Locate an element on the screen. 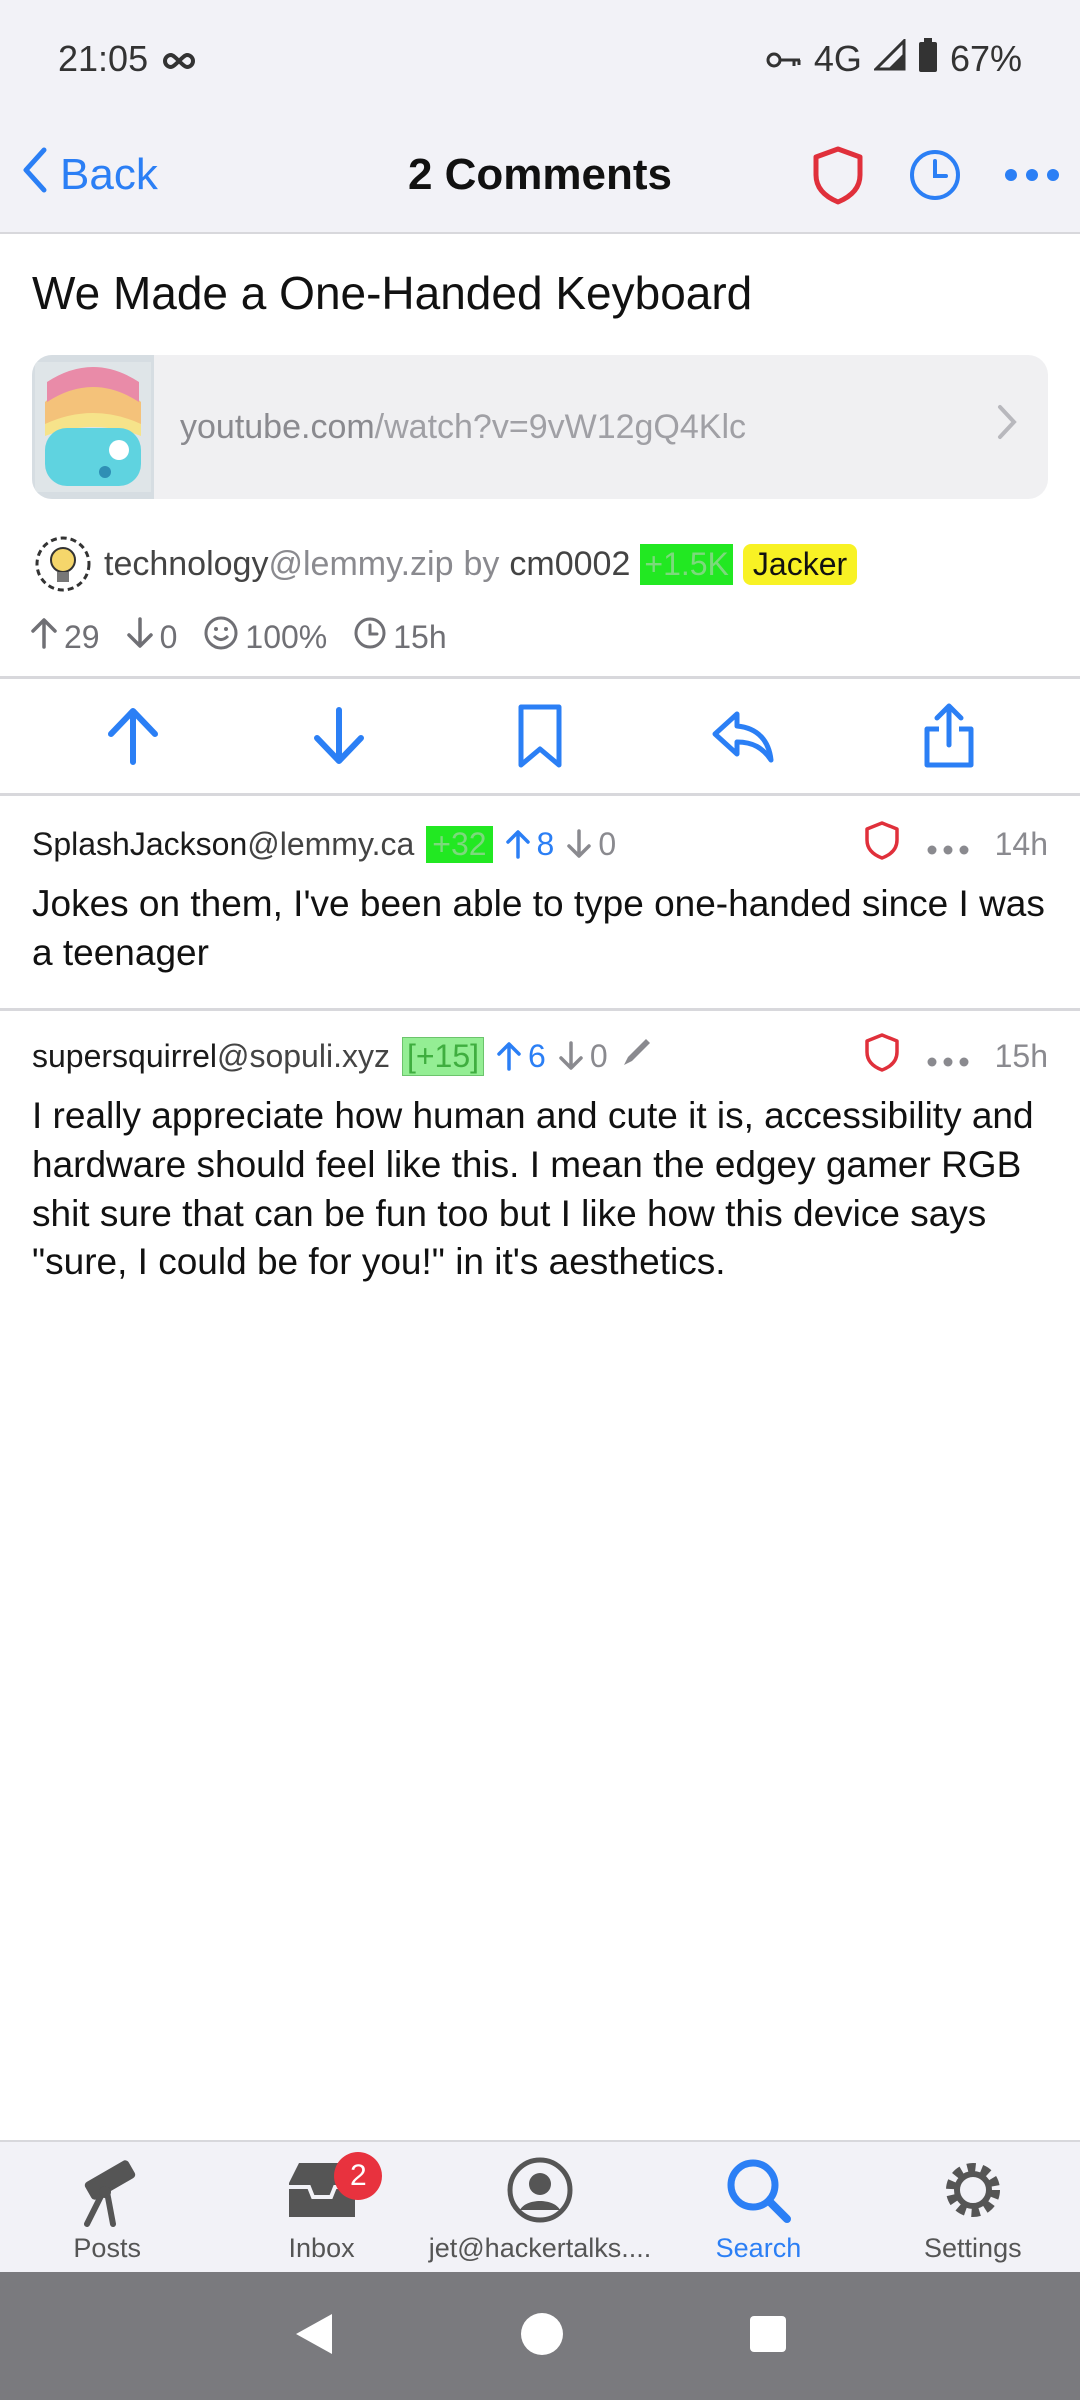 This screenshot has width=1080, height=2400. nav-bar: Back 2 Comments is located at coordinates (540, 176).